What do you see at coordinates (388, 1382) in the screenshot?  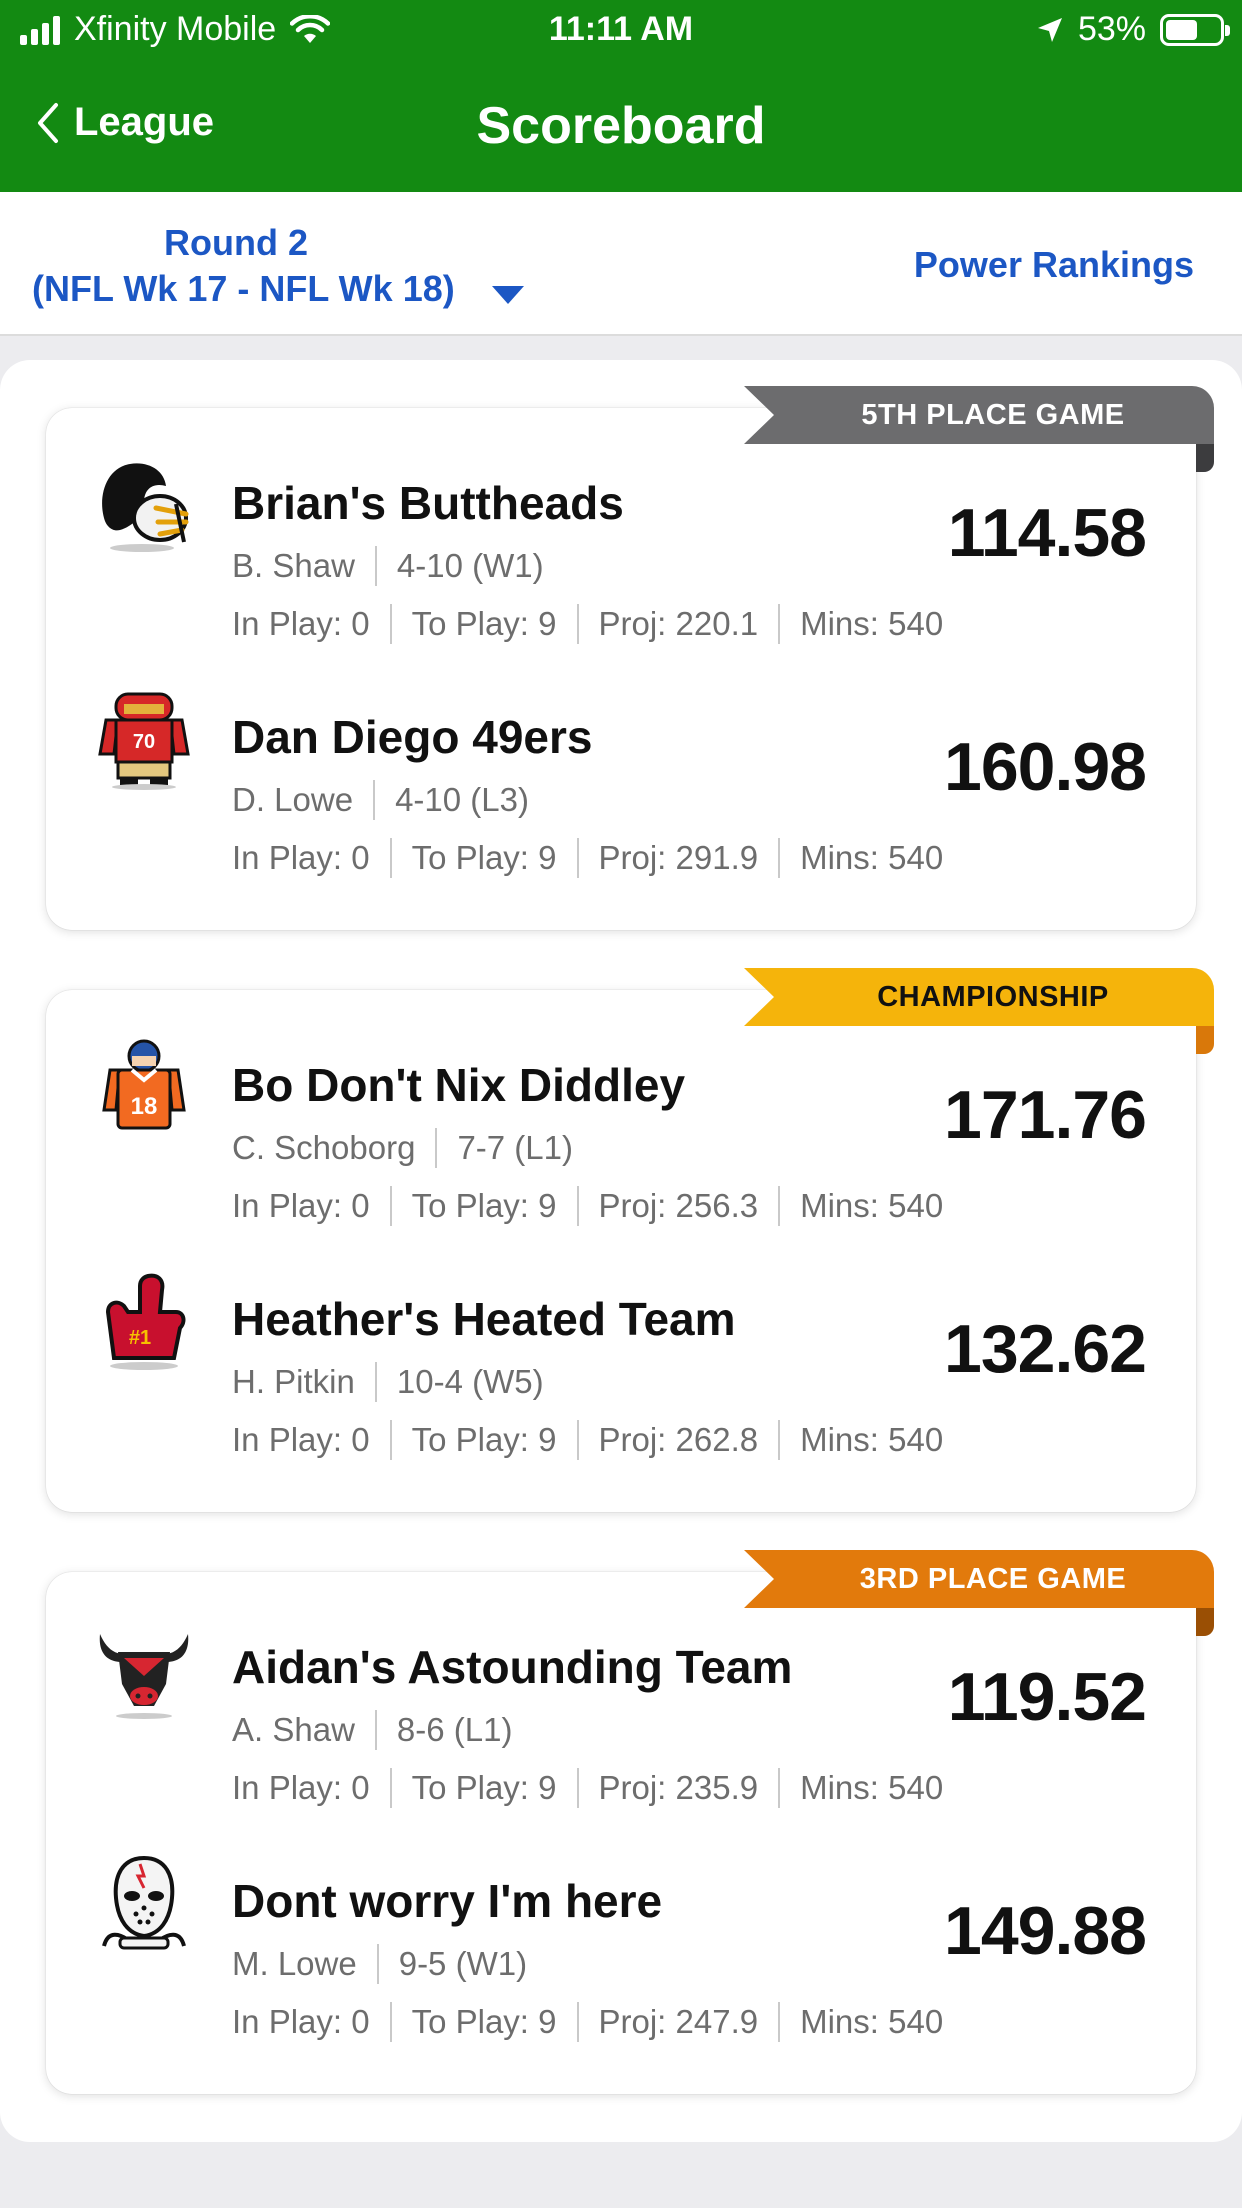 I see `owner-record: H. Pitkin 10-4 (W5)` at bounding box center [388, 1382].